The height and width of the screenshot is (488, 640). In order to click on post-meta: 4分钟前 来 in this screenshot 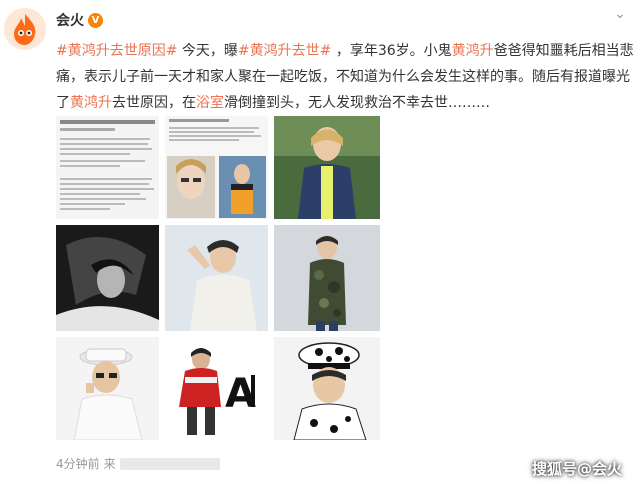, I will do `click(138, 463)`.